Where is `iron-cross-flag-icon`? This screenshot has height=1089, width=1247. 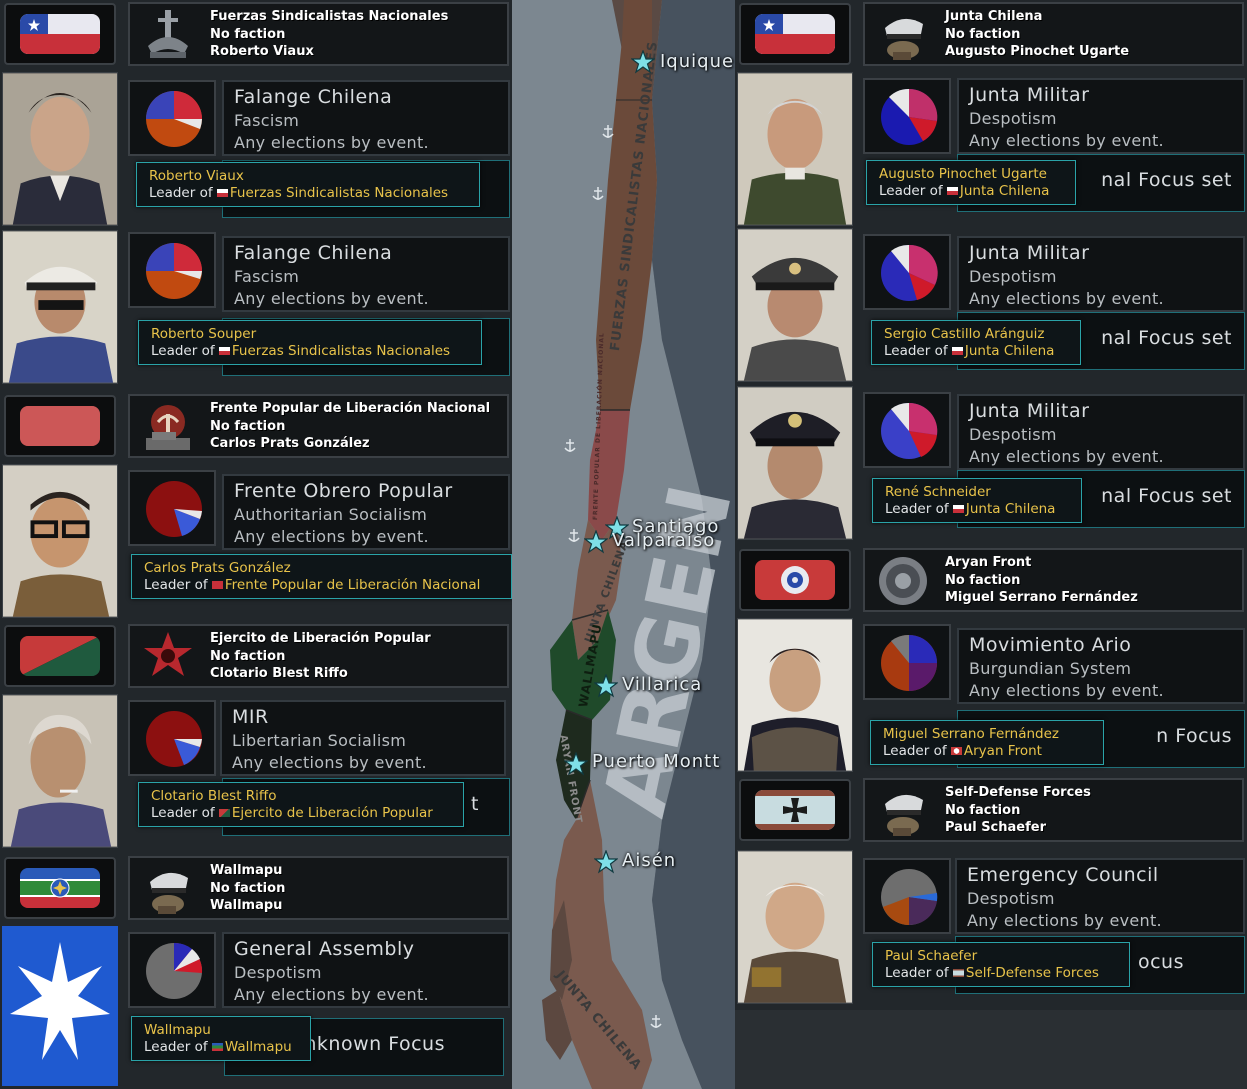 iron-cross-flag-icon is located at coordinates (795, 810).